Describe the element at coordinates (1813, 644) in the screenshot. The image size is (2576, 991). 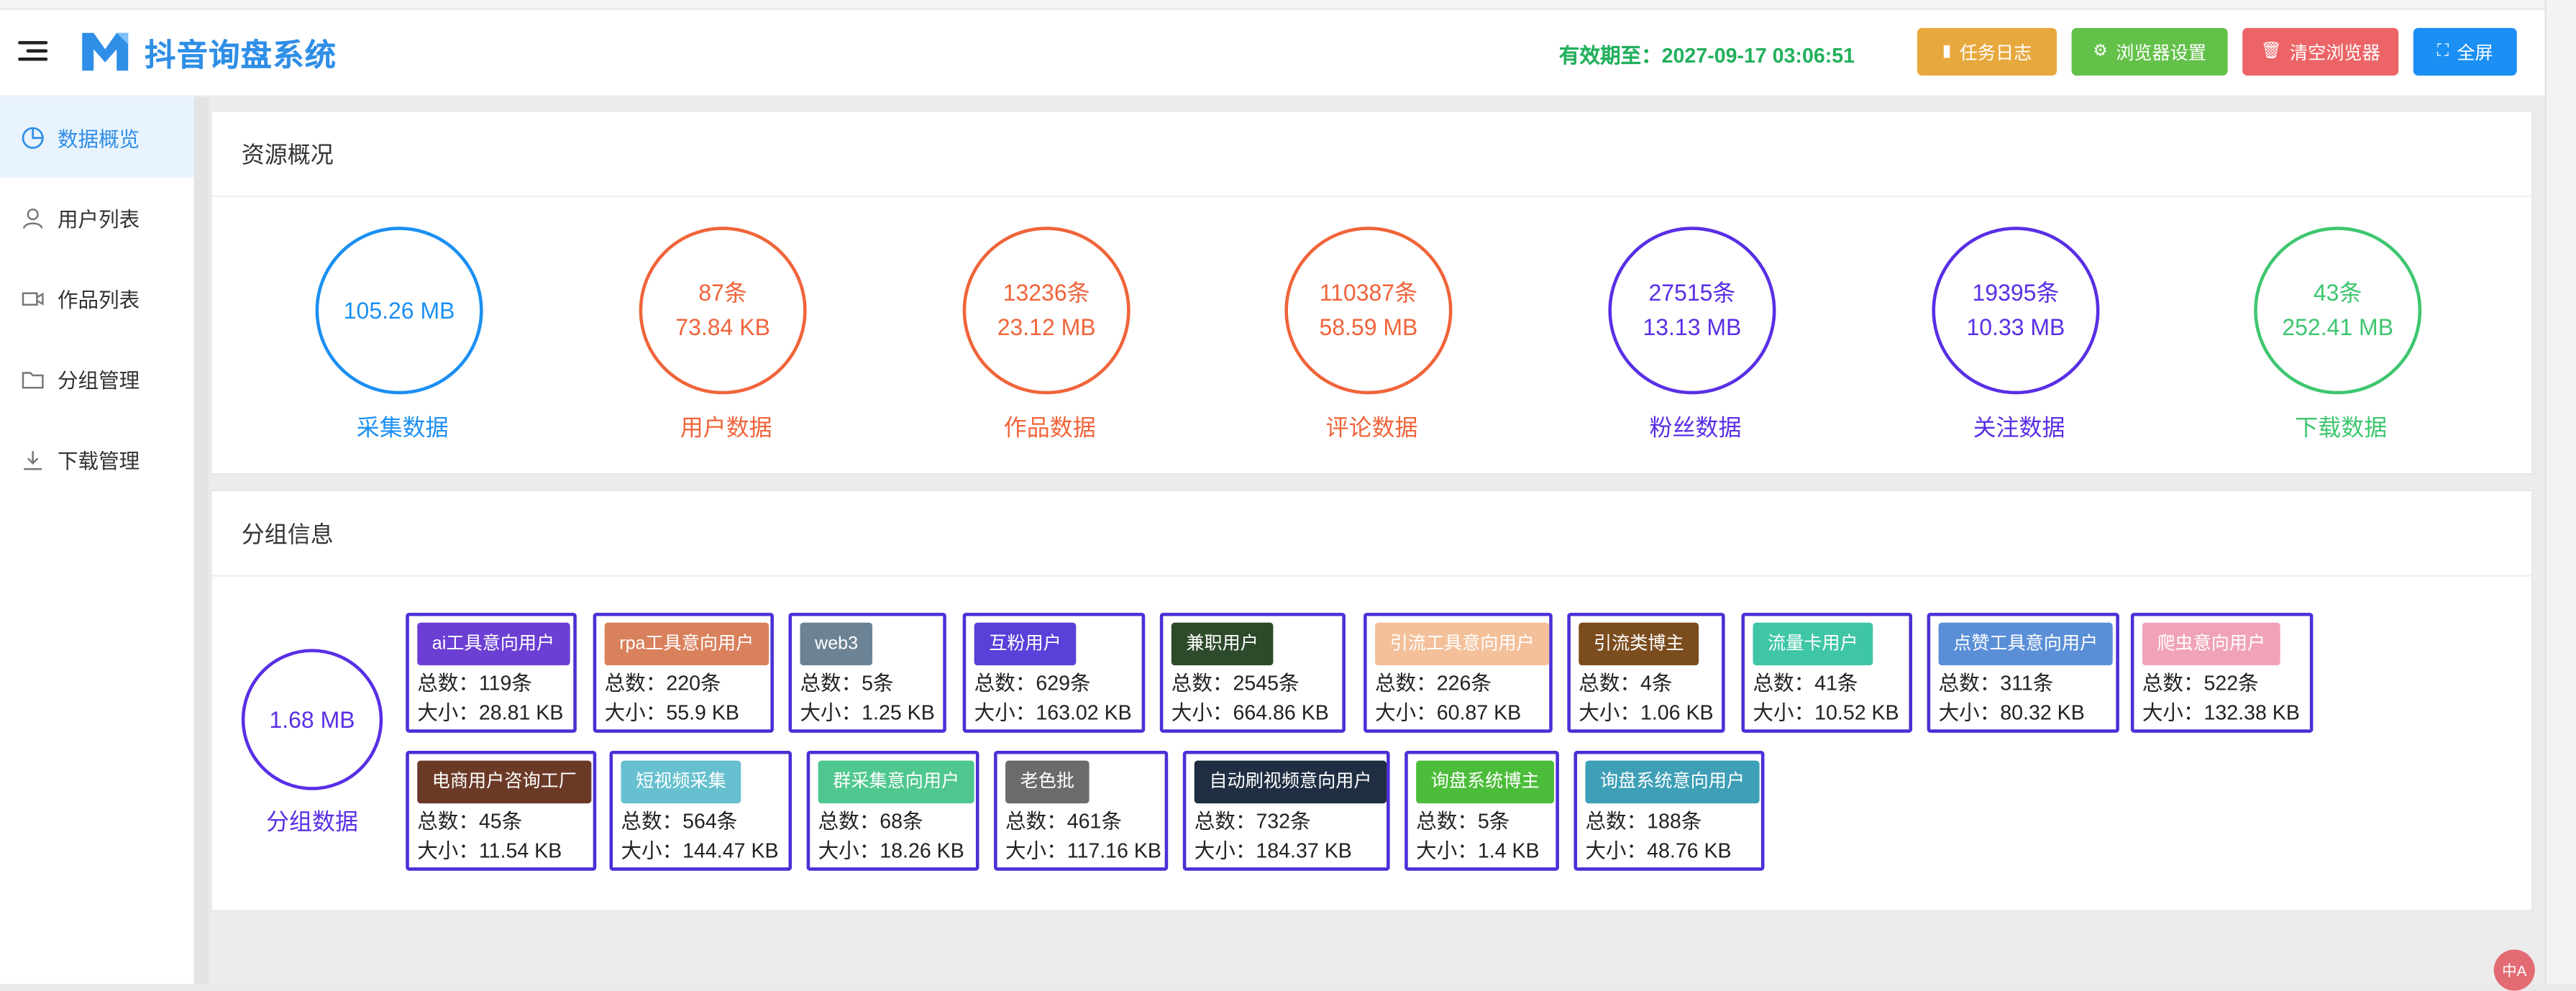
I see `group-tag: 流量卡用户` at that location.